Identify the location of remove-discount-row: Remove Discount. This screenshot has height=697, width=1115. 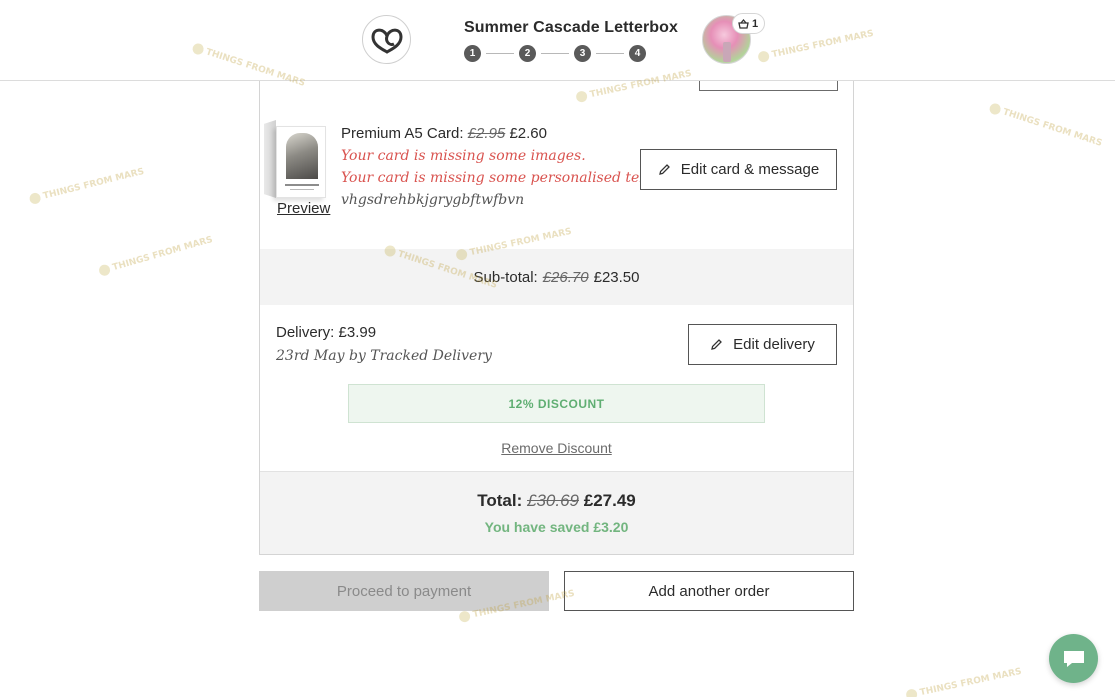
(556, 448).